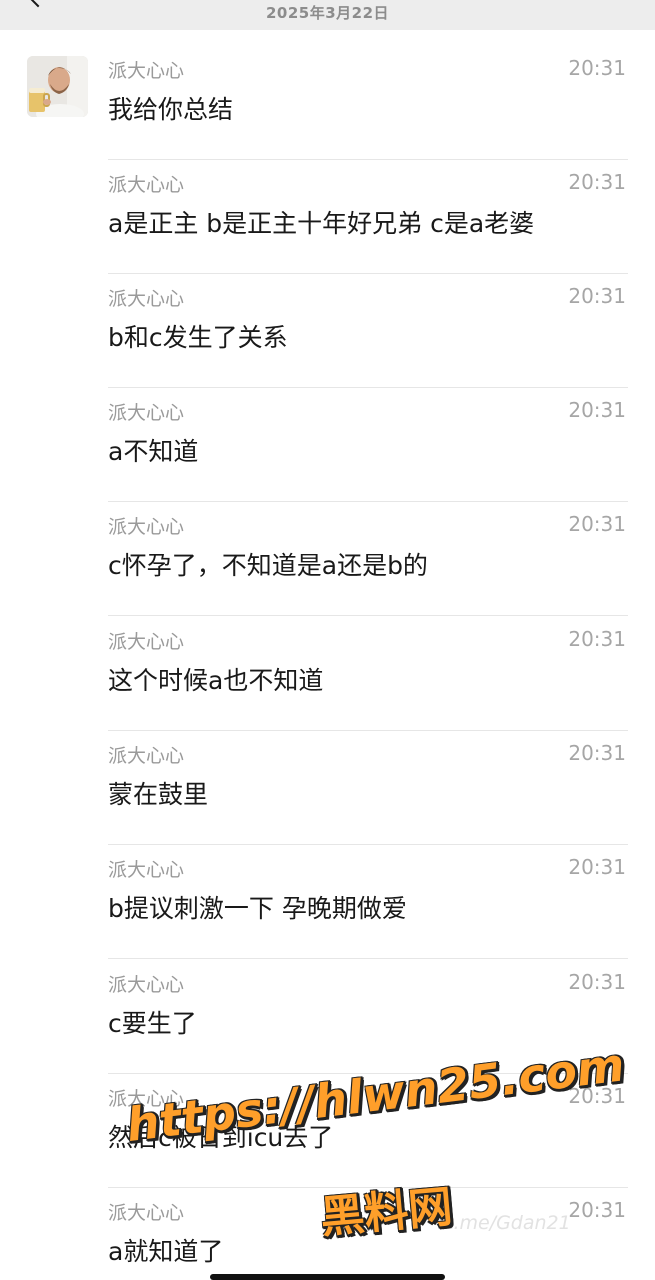  I want to click on message-text: c怀孕了，不知道是a还是b的, so click(268, 565).